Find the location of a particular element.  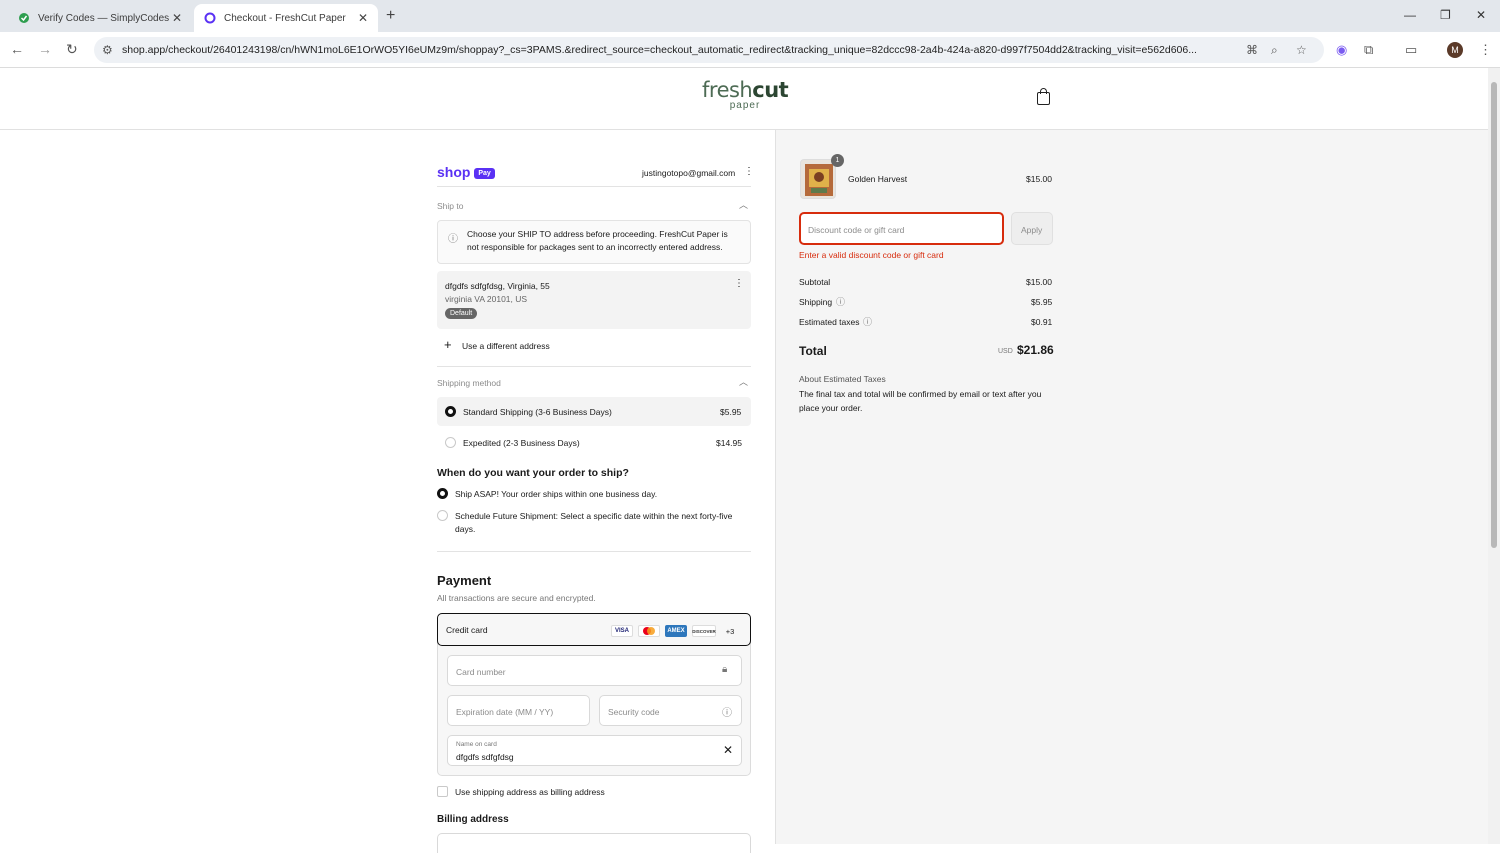

discount-code-input: Discount code or gift card is located at coordinates (901, 228).